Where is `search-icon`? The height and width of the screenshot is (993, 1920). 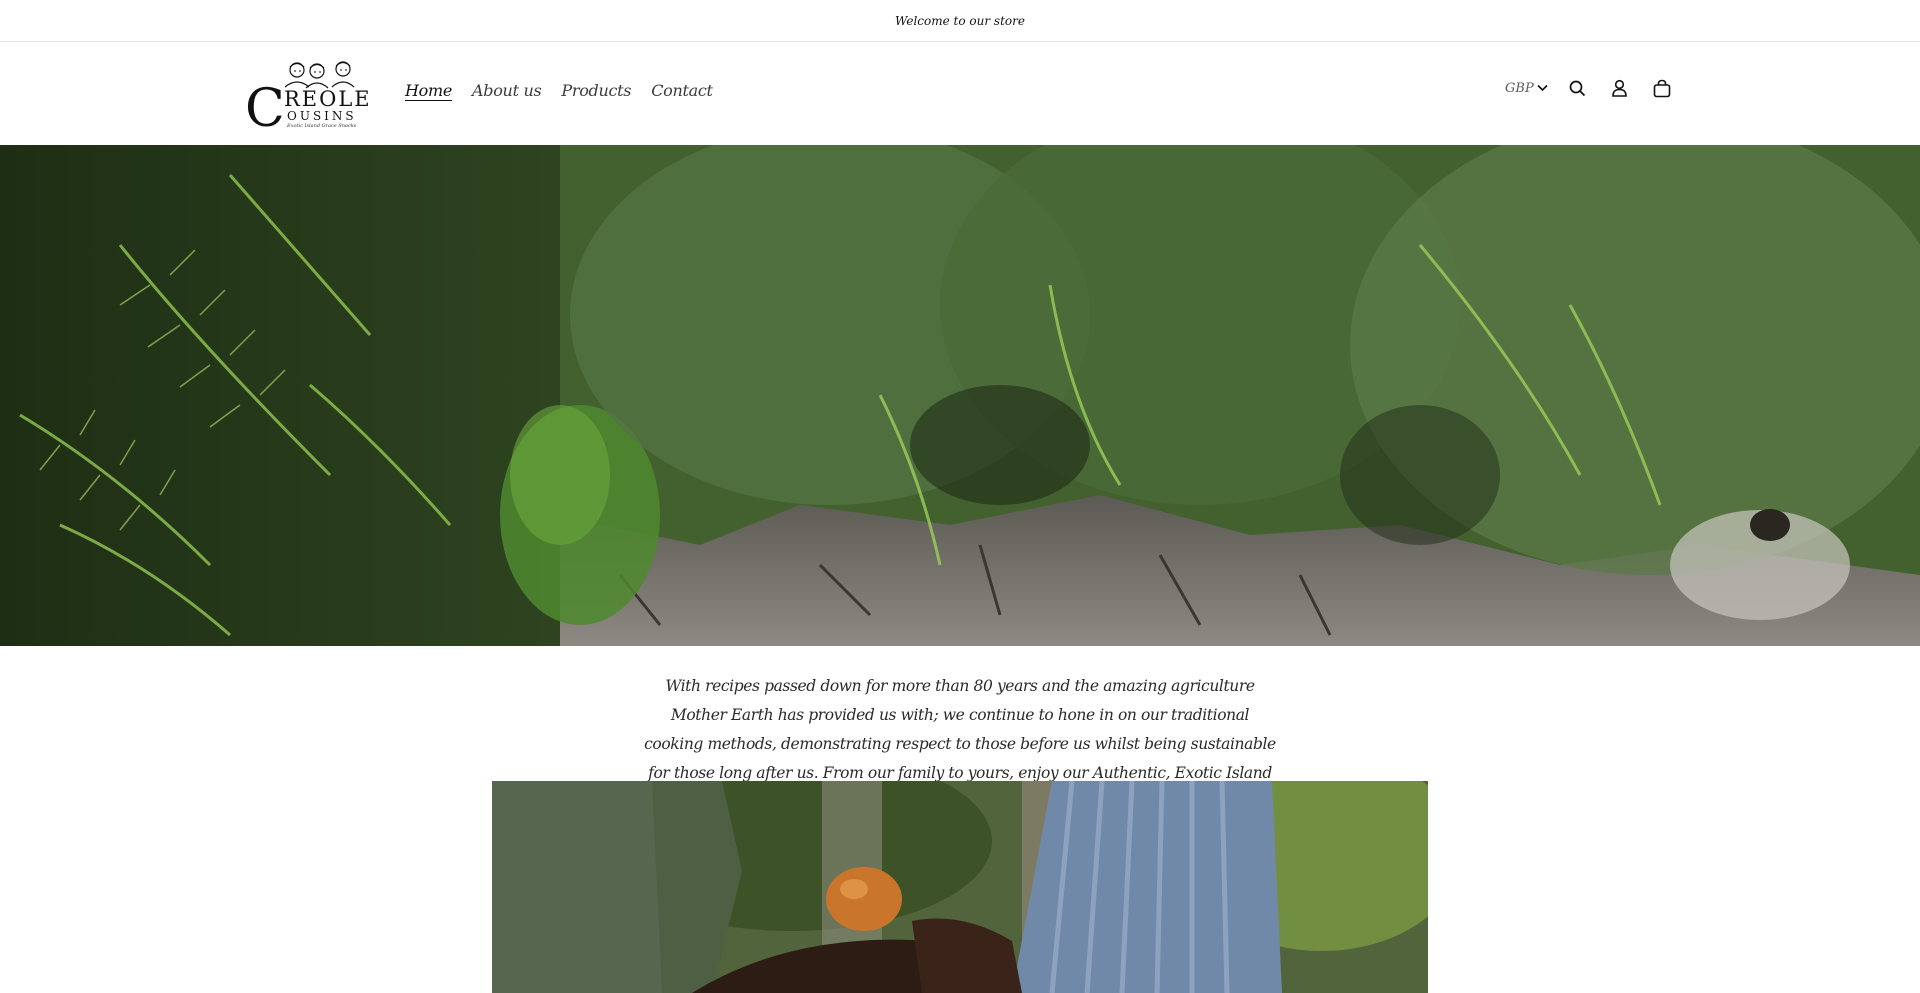 search-icon is located at coordinates (1578, 88).